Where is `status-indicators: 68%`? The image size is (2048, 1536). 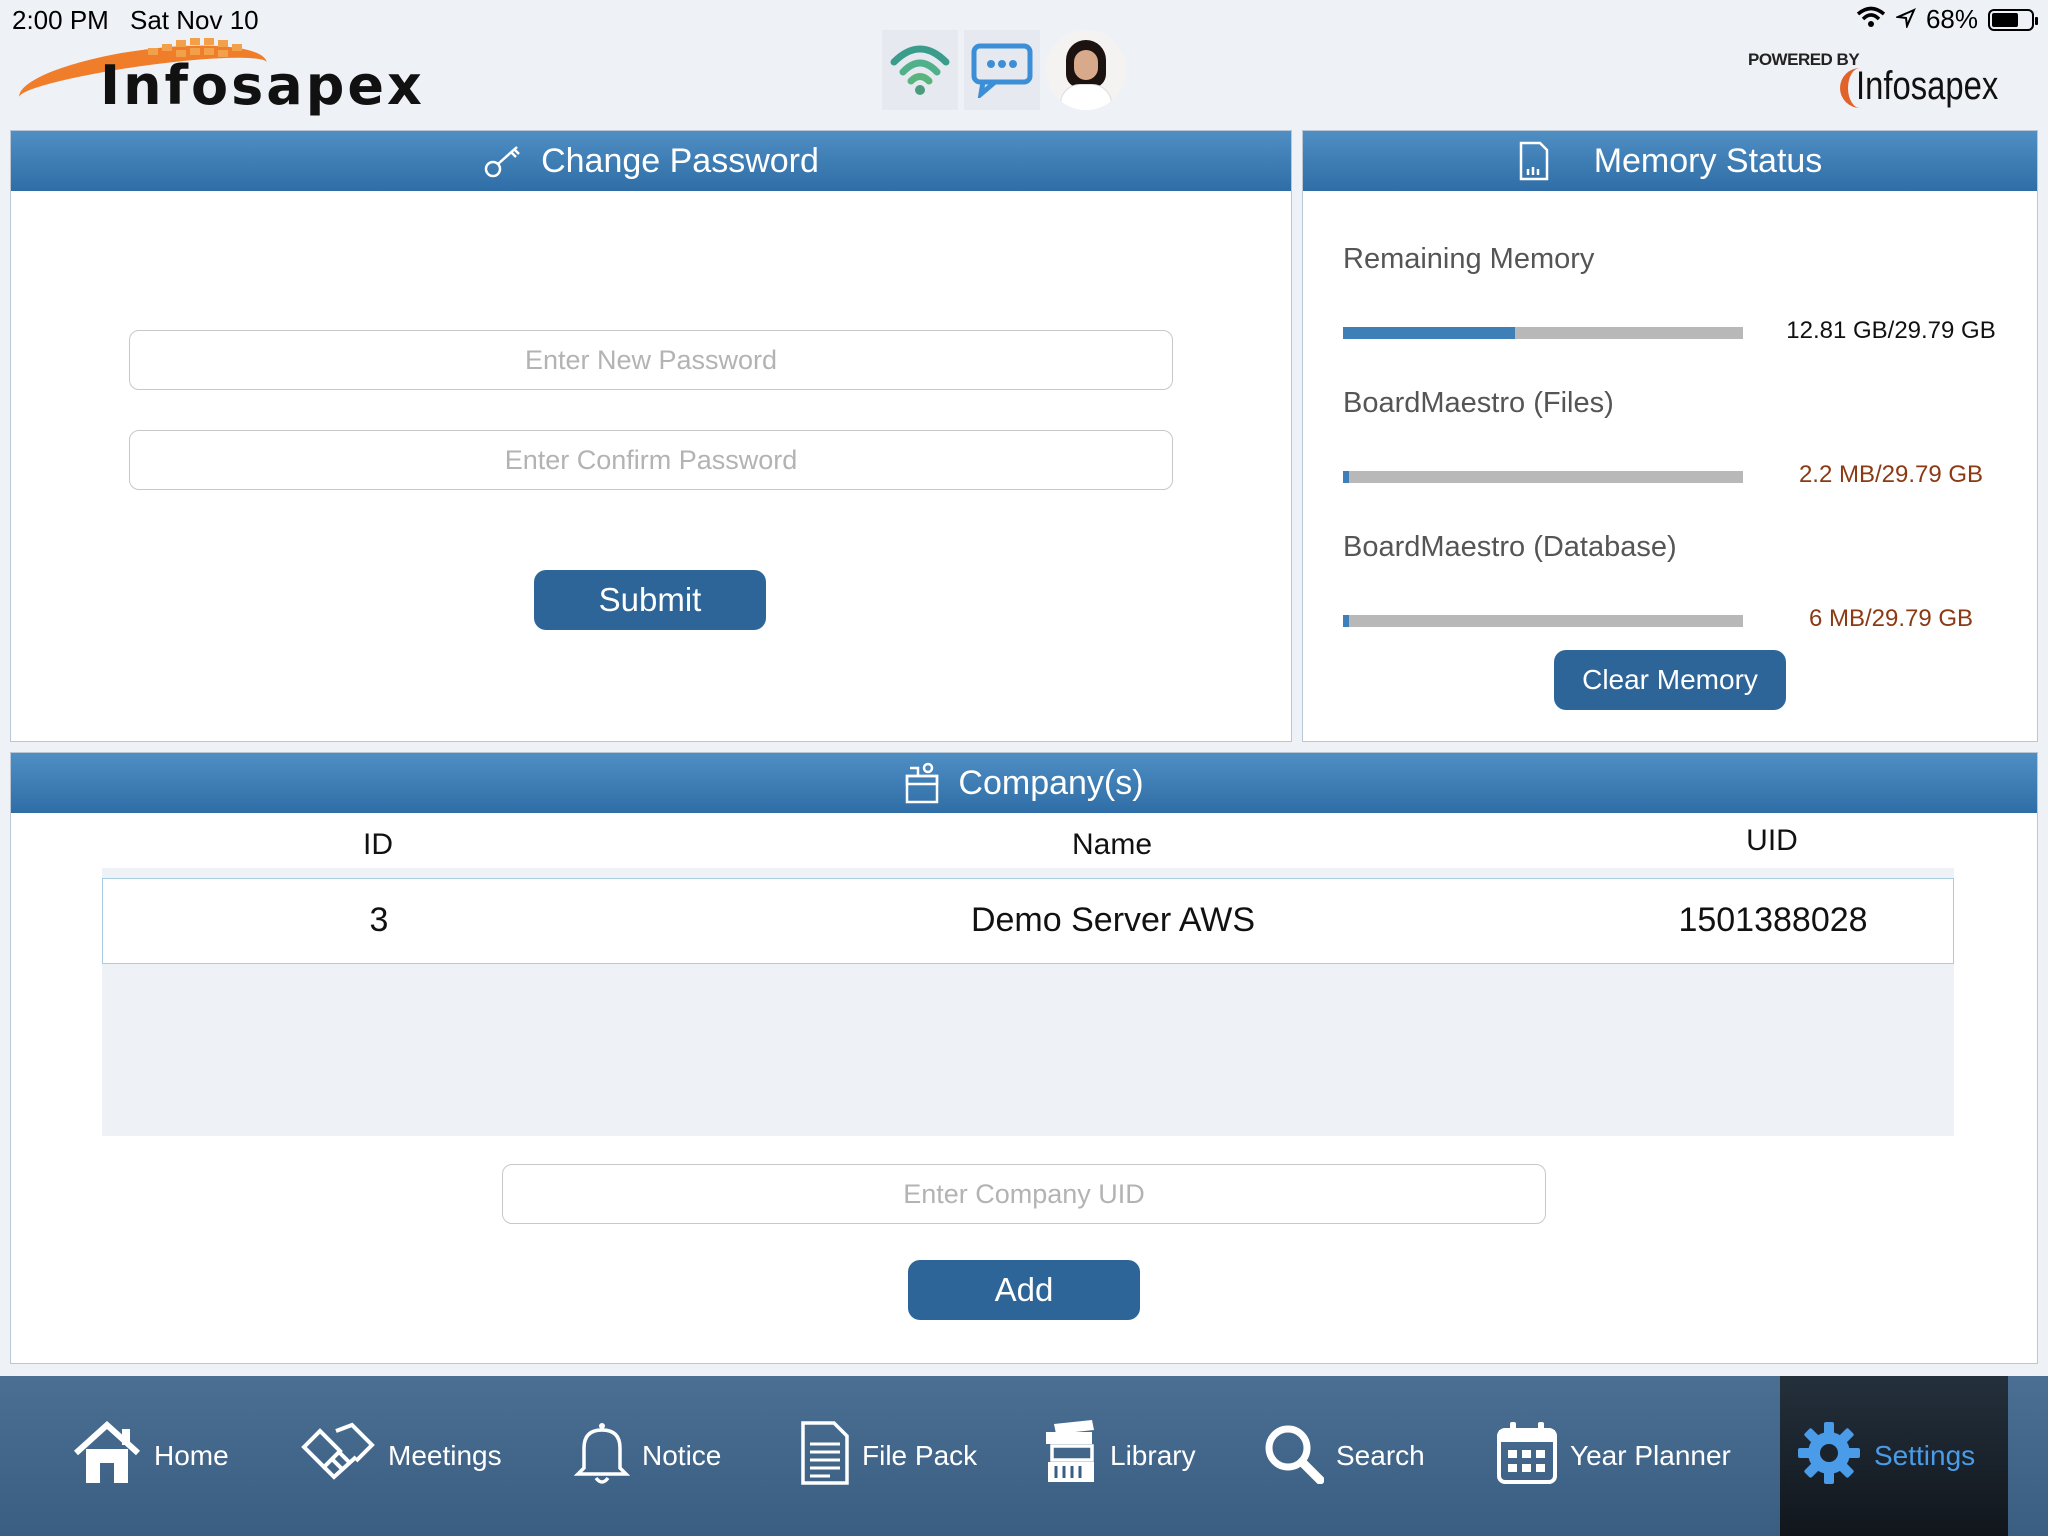
status-indicators: 68% is located at coordinates (1947, 19).